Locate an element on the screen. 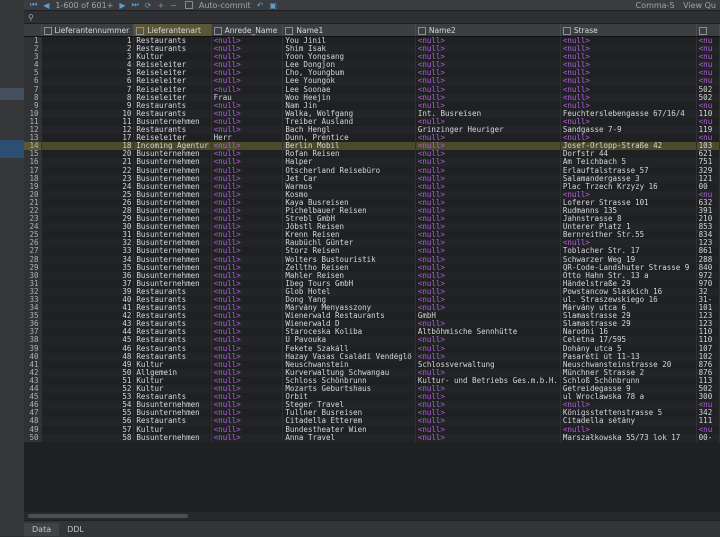 Image resolution: width=720 pixels, height=537 pixels. table-cell: 31- is located at coordinates (708, 300).